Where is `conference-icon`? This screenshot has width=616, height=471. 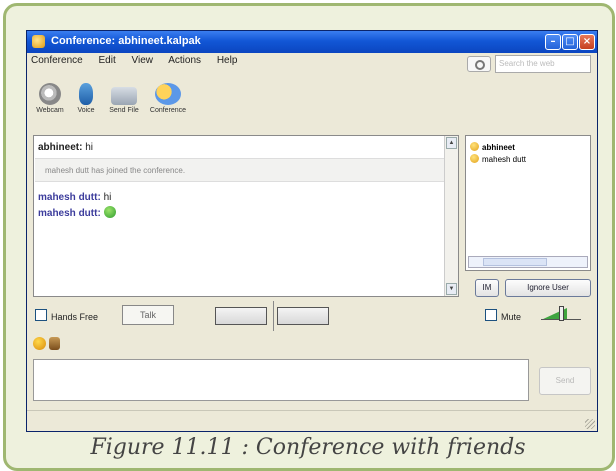
conference-icon is located at coordinates (168, 94).